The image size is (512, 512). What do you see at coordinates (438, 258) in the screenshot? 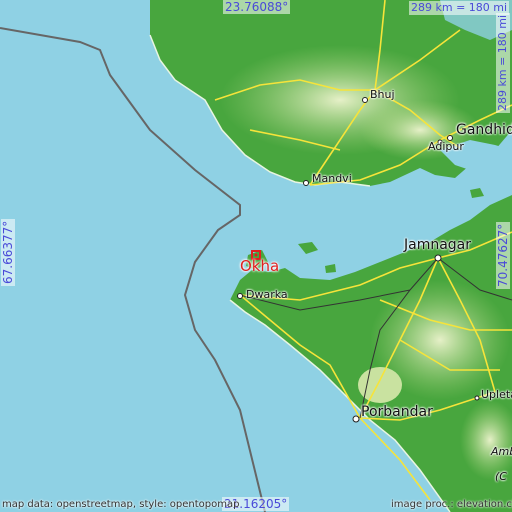
I see `jamnagar-marker` at bounding box center [438, 258].